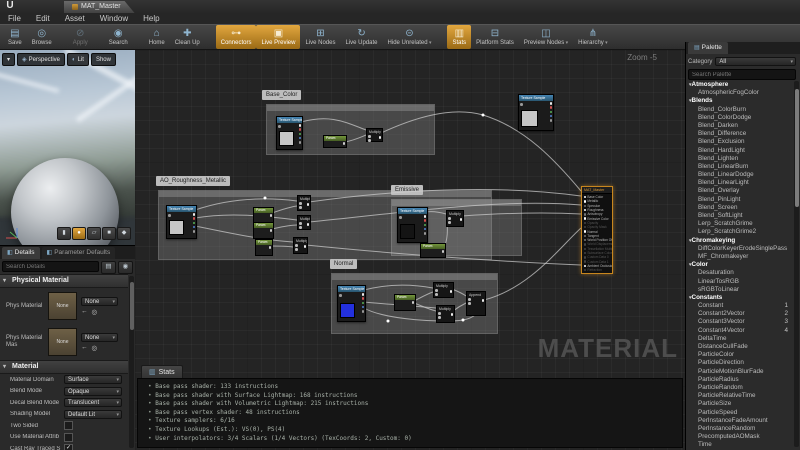  I want to click on tab-palette: ▤ Palette, so click(708, 48).